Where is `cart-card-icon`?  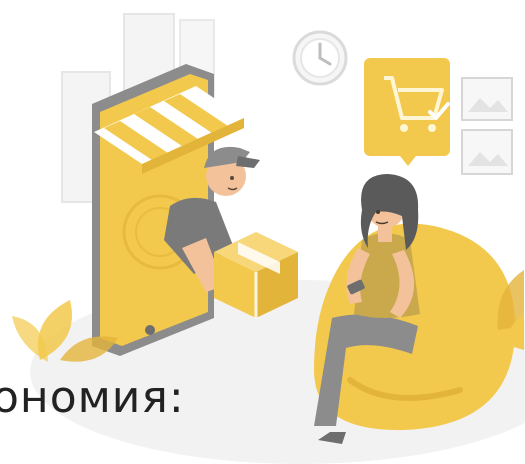 cart-card-icon is located at coordinates (407, 112).